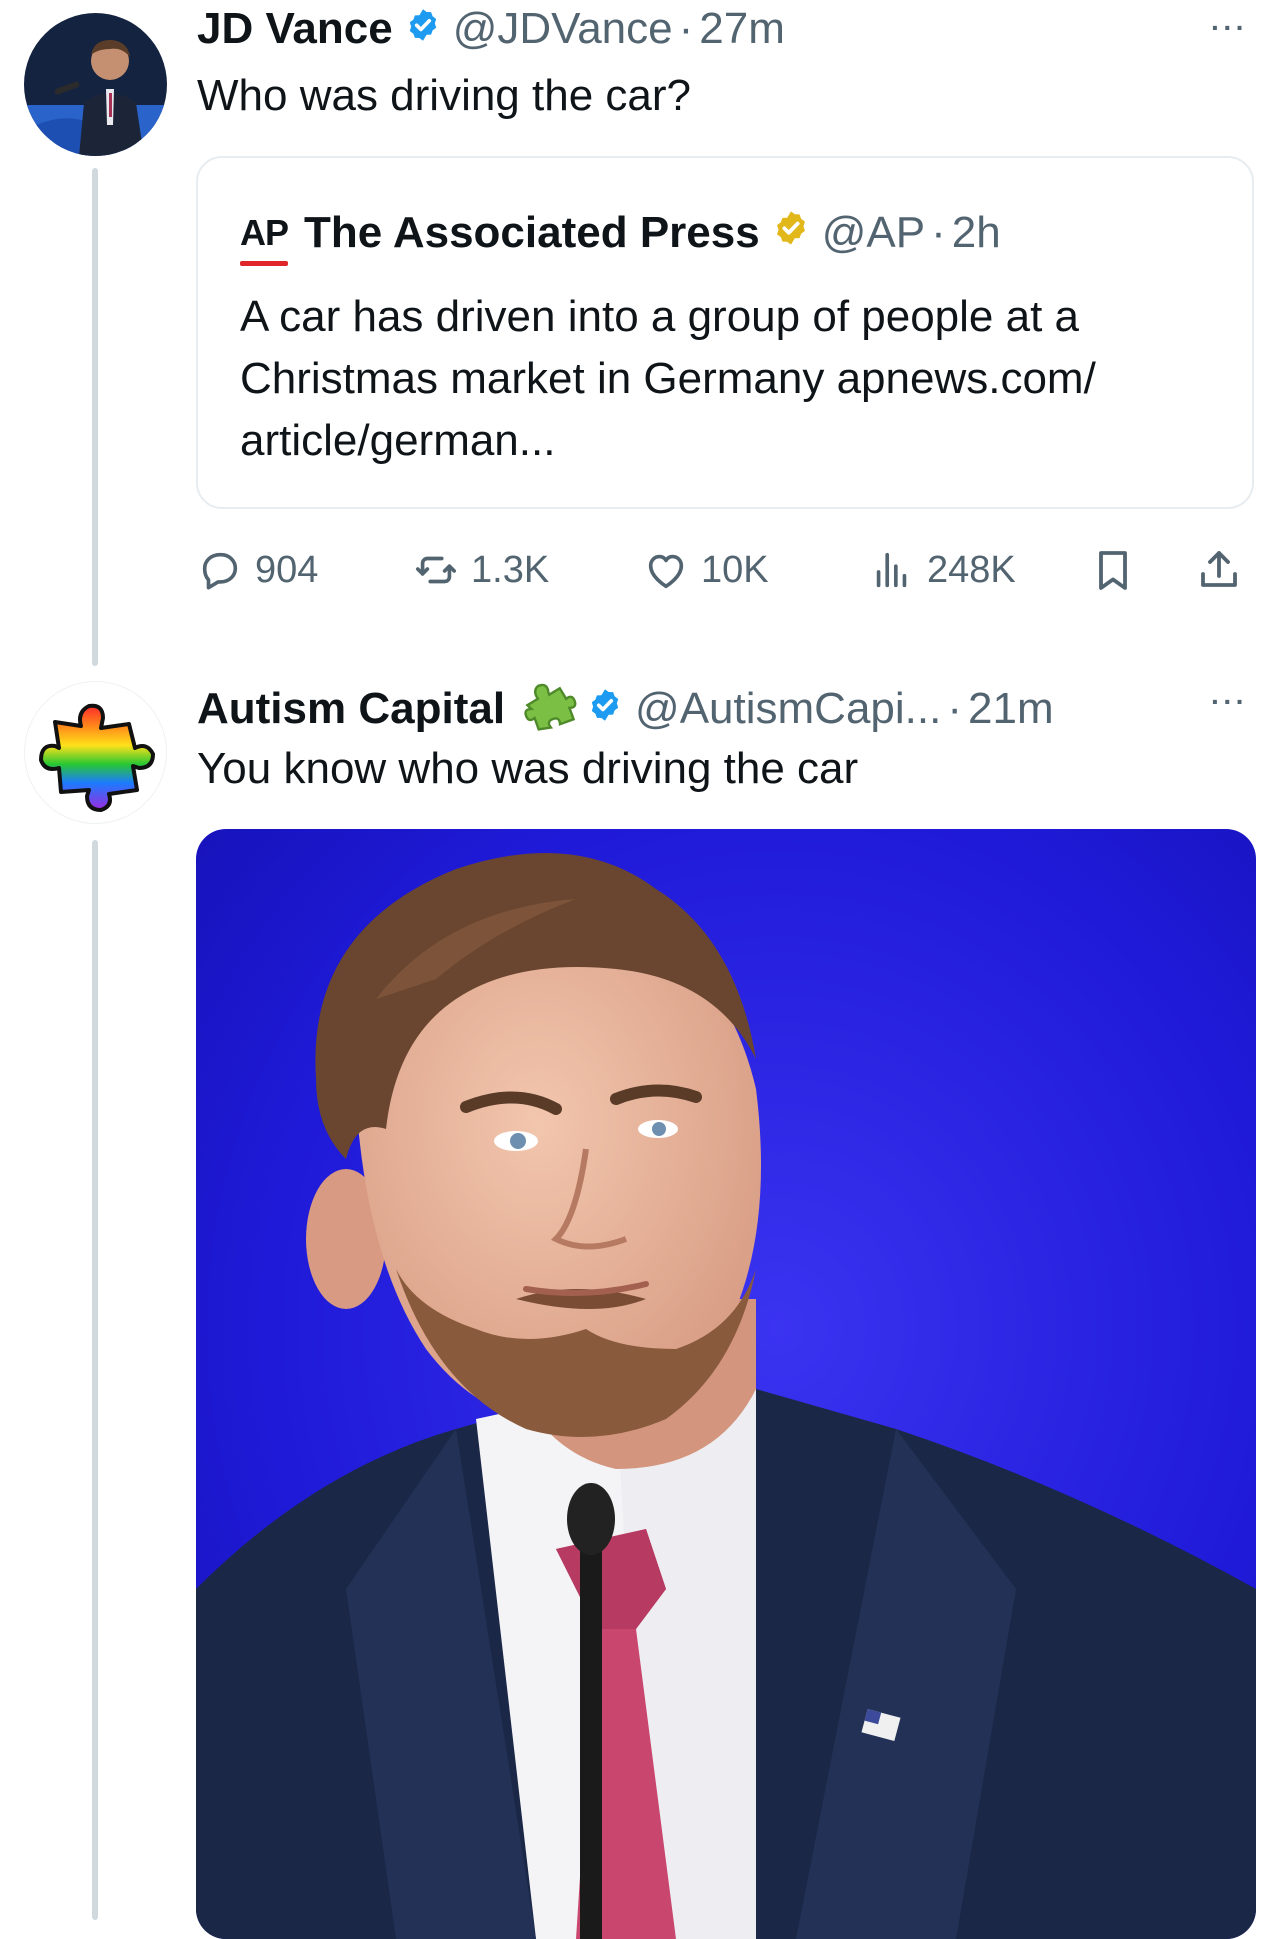 Image resolution: width=1284 pixels, height=1939 pixels. What do you see at coordinates (625, 708) in the screenshot?
I see `tweet-header: Autism Capital @AutismCapi... · 21m` at bounding box center [625, 708].